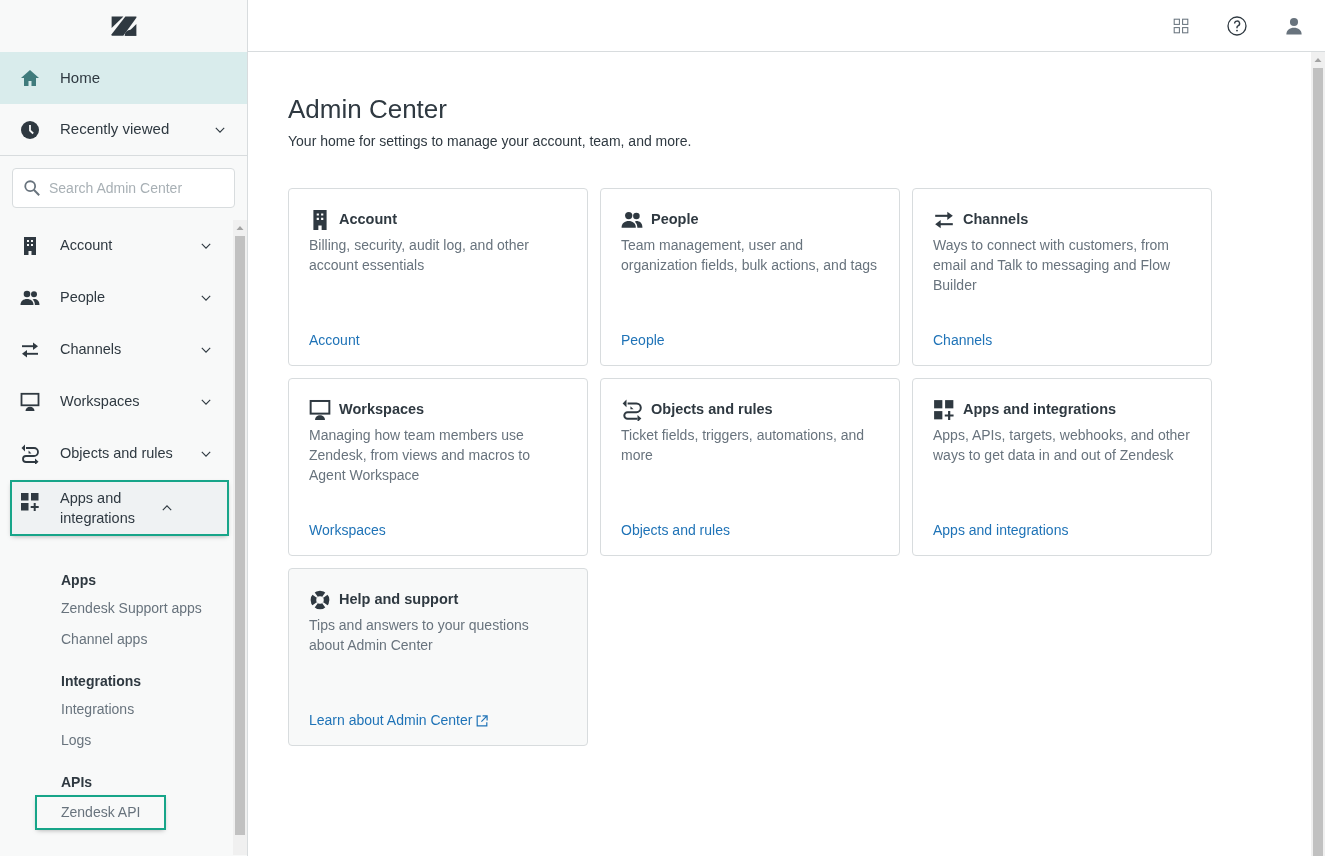  I want to click on sidebar-link: Zendesk Support apps, so click(131, 608).